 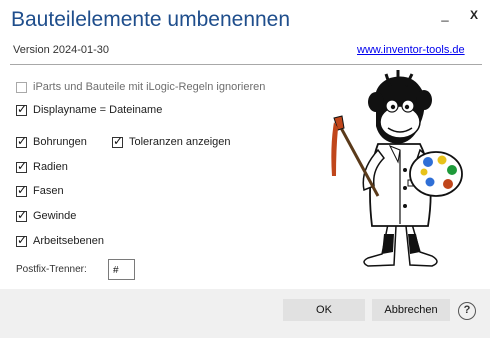 I want to click on displayname-checkbox: ✓ Displayname = Dateiname, so click(x=89, y=109).